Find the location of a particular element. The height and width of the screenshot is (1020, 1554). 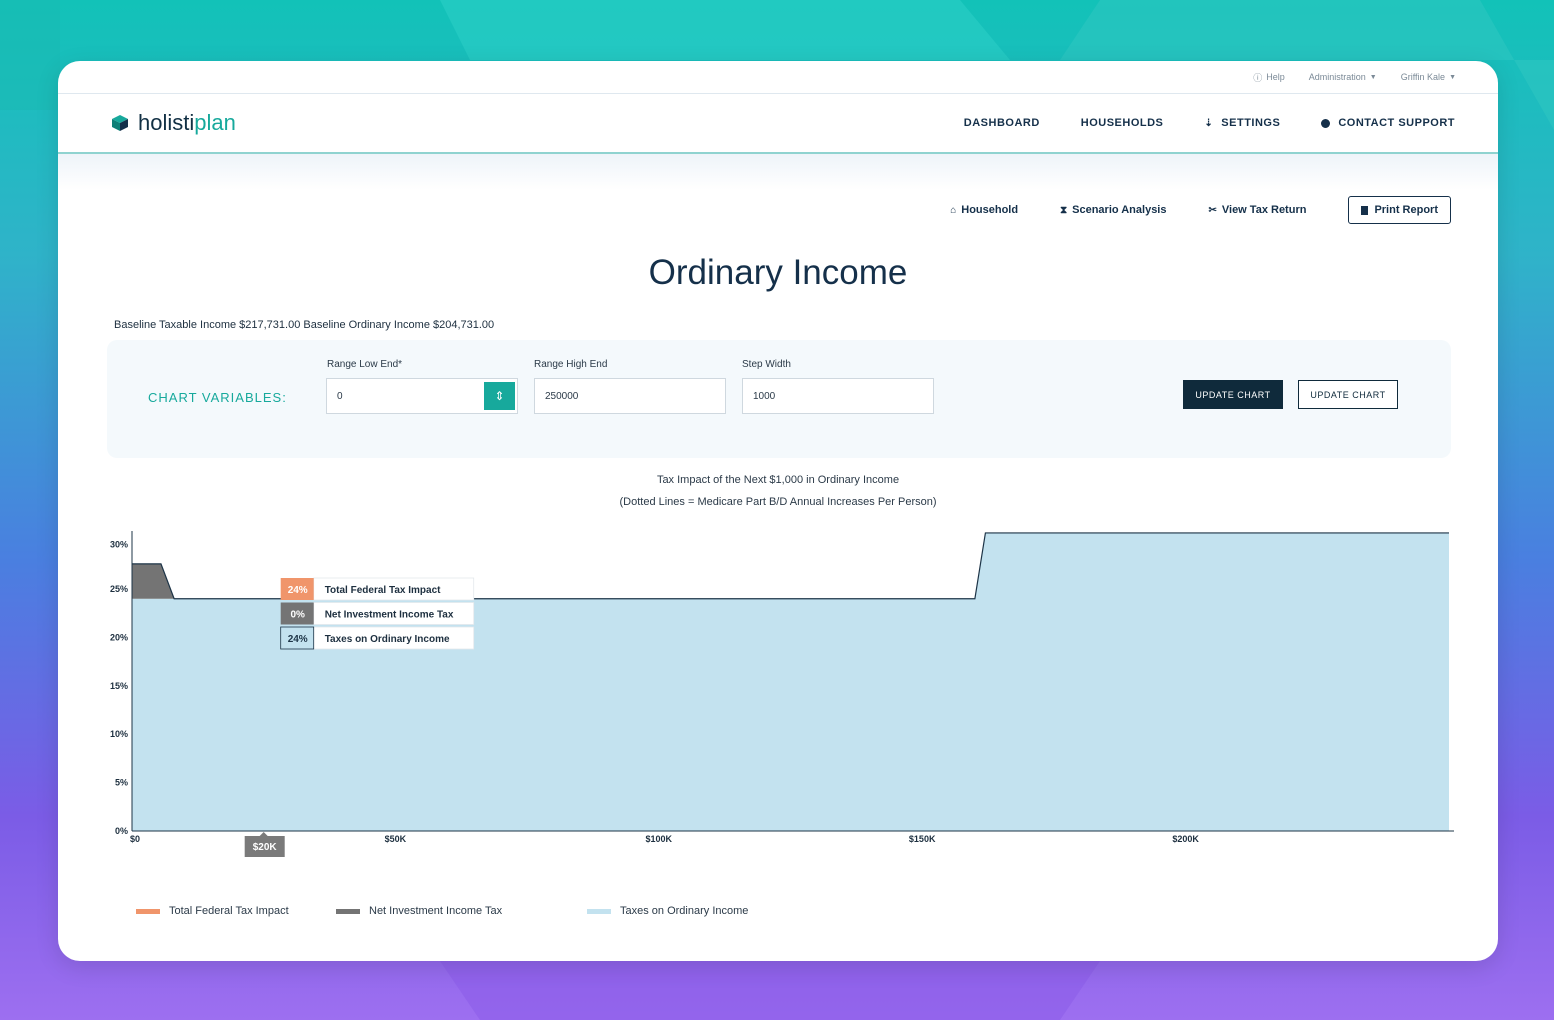

y-tick-label: 0% is located at coordinates (121, 831).